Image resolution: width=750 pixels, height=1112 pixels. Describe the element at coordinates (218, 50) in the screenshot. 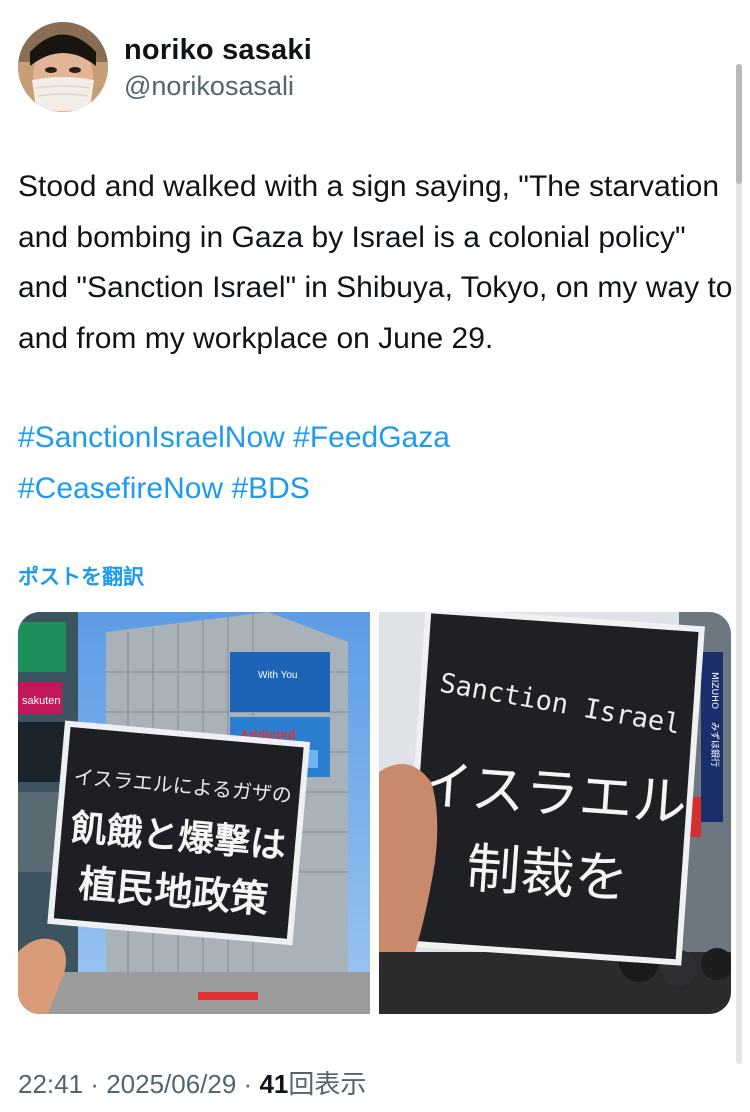

I see `display-name: noriko sasaki` at that location.